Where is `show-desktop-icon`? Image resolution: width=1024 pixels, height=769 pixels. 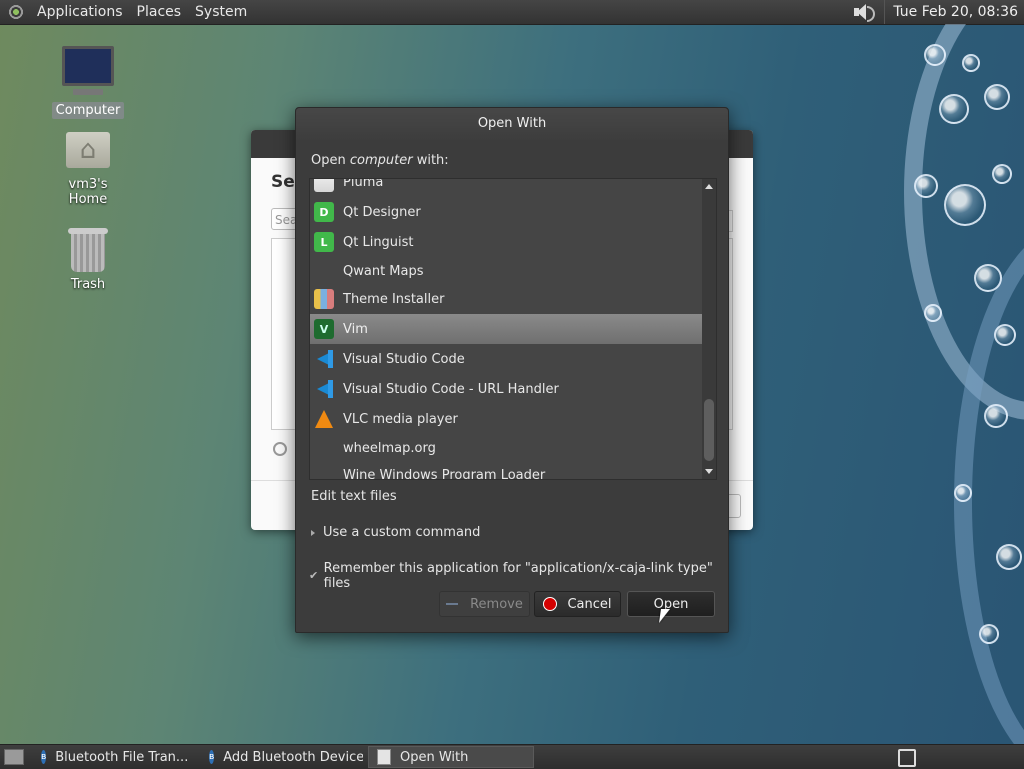 show-desktop-icon is located at coordinates (14, 757).